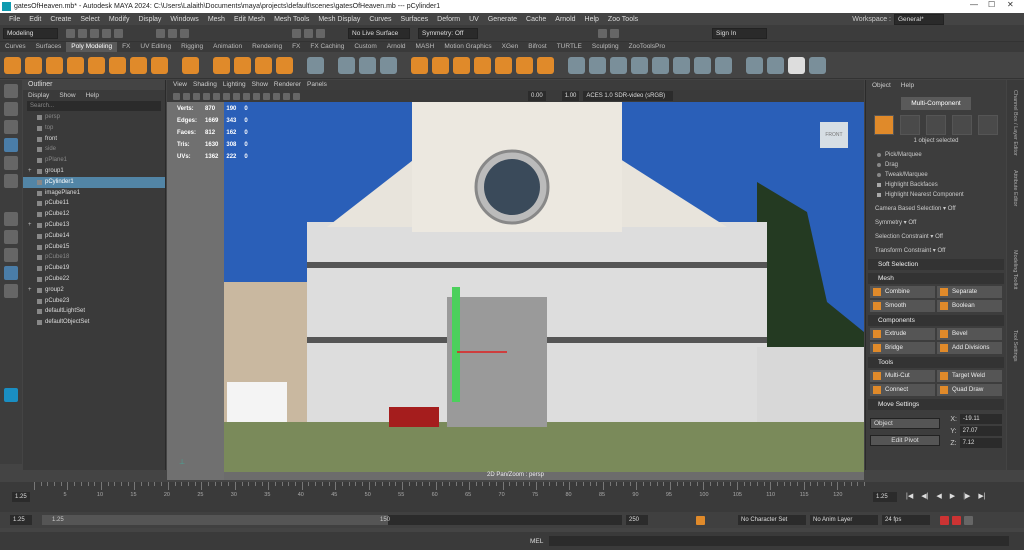  What do you see at coordinates (700, 520) in the screenshot?
I see `auto-key-icon` at bounding box center [700, 520].